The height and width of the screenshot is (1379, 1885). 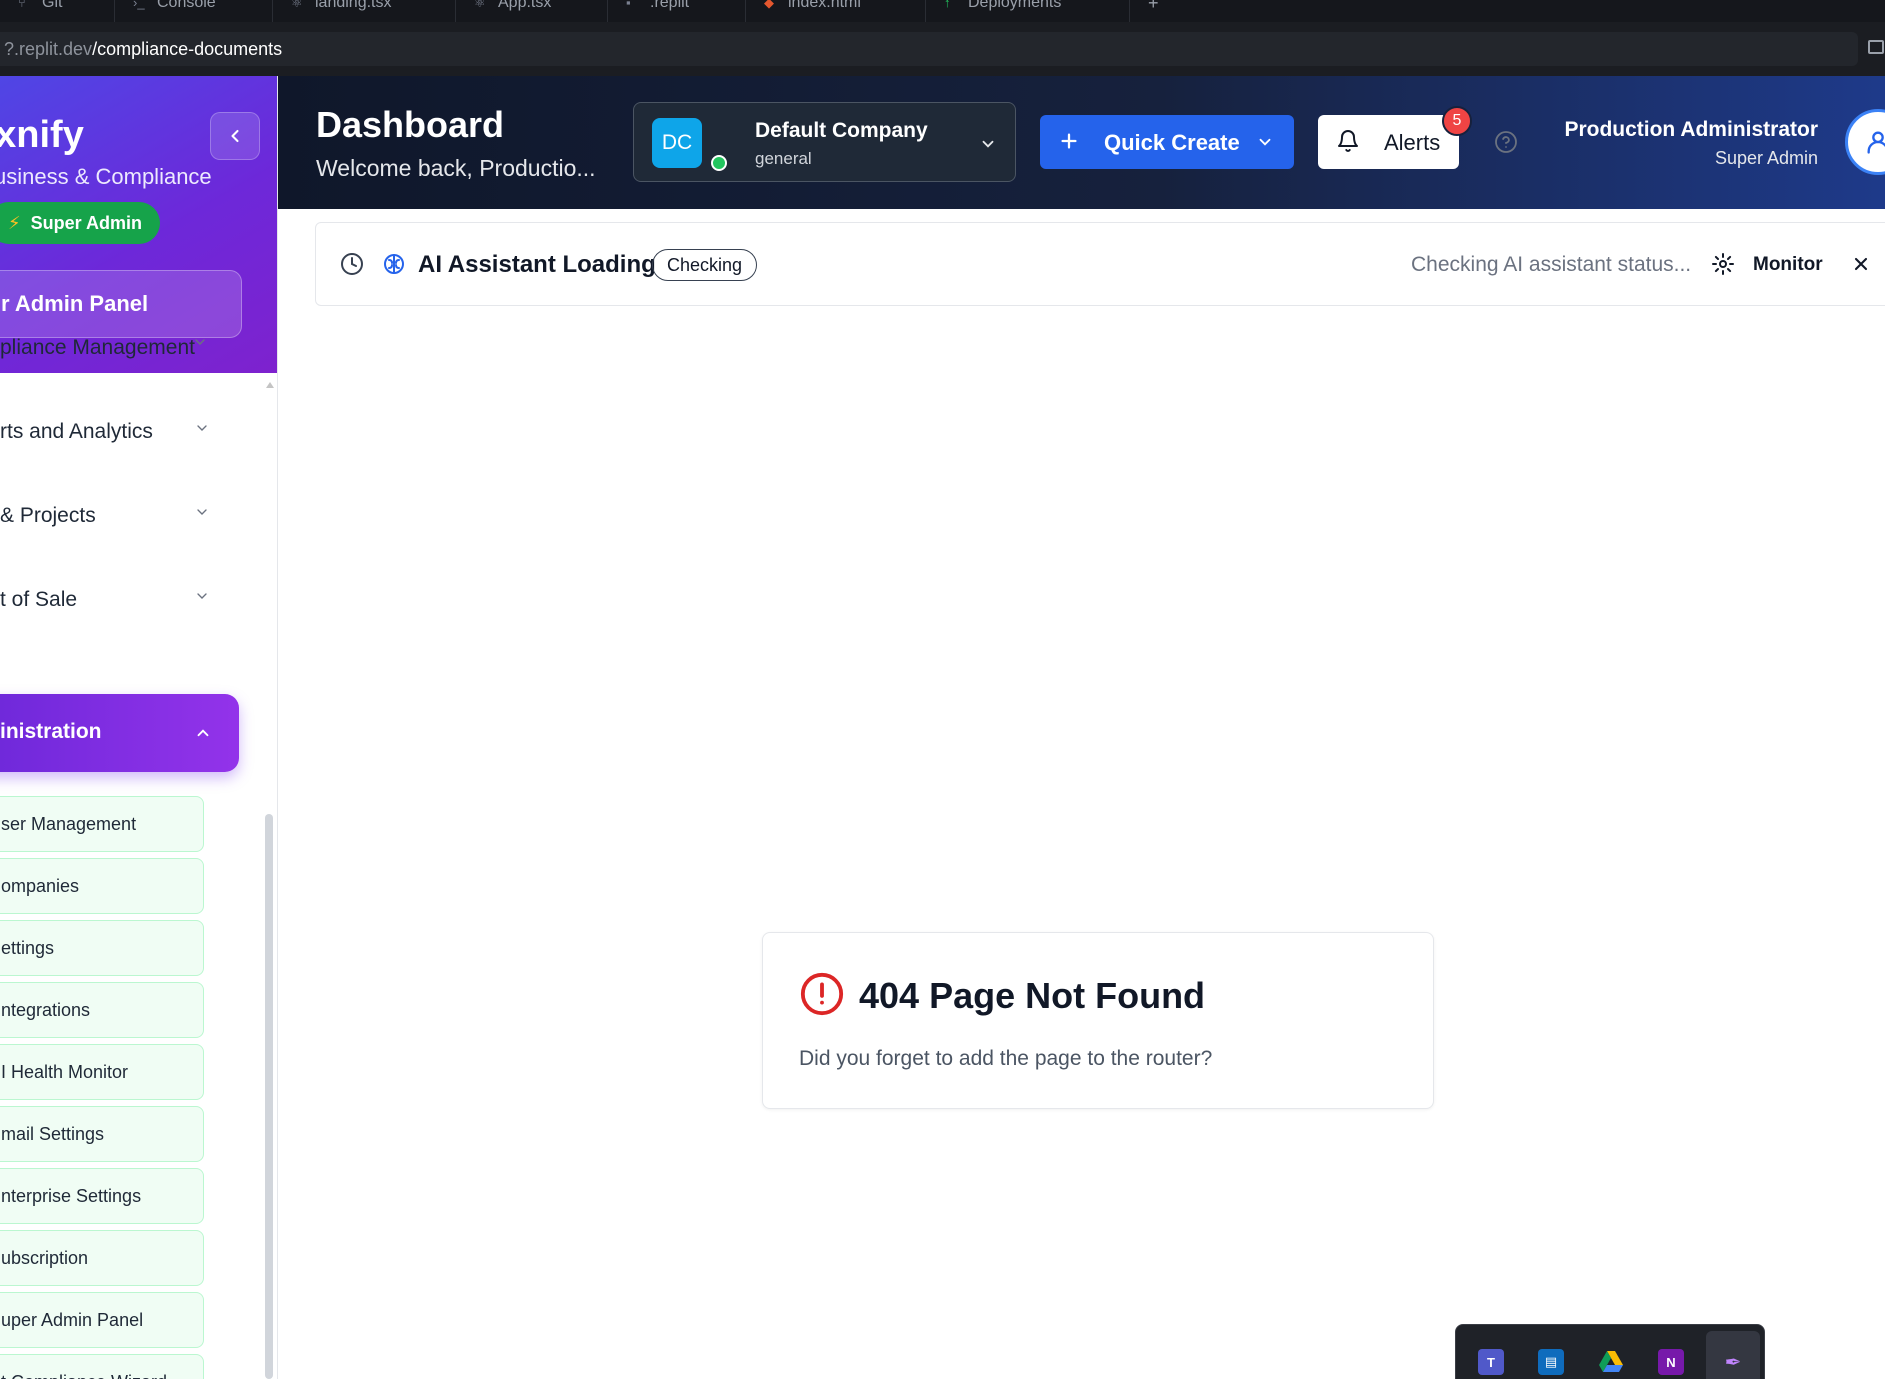 I want to click on browser-tab: ⑂ Git, so click(x=57, y=11).